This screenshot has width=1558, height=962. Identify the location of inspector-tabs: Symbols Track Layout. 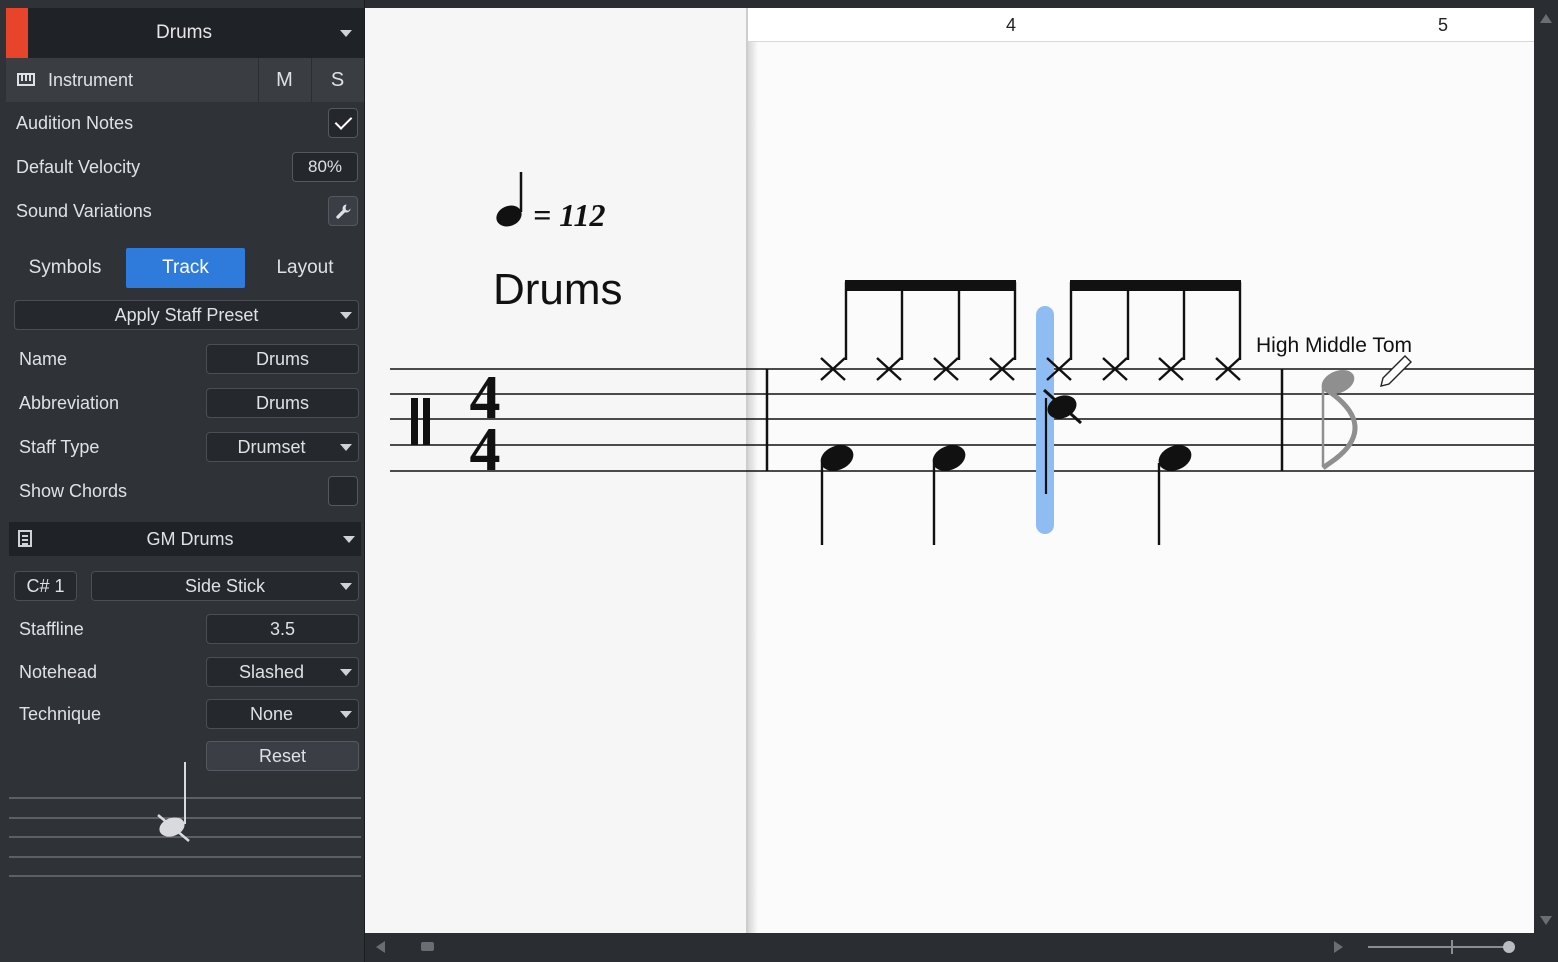
(185, 268).